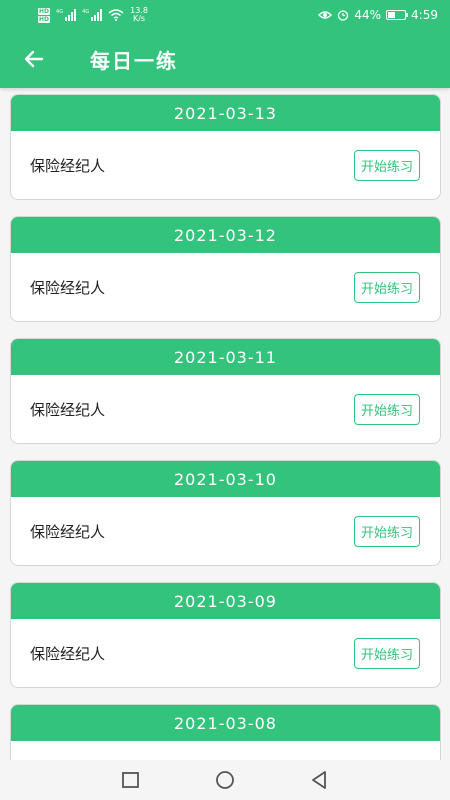  I want to click on practice-card: 2021-03-11 保险经纪人 开始练习, so click(225, 391).